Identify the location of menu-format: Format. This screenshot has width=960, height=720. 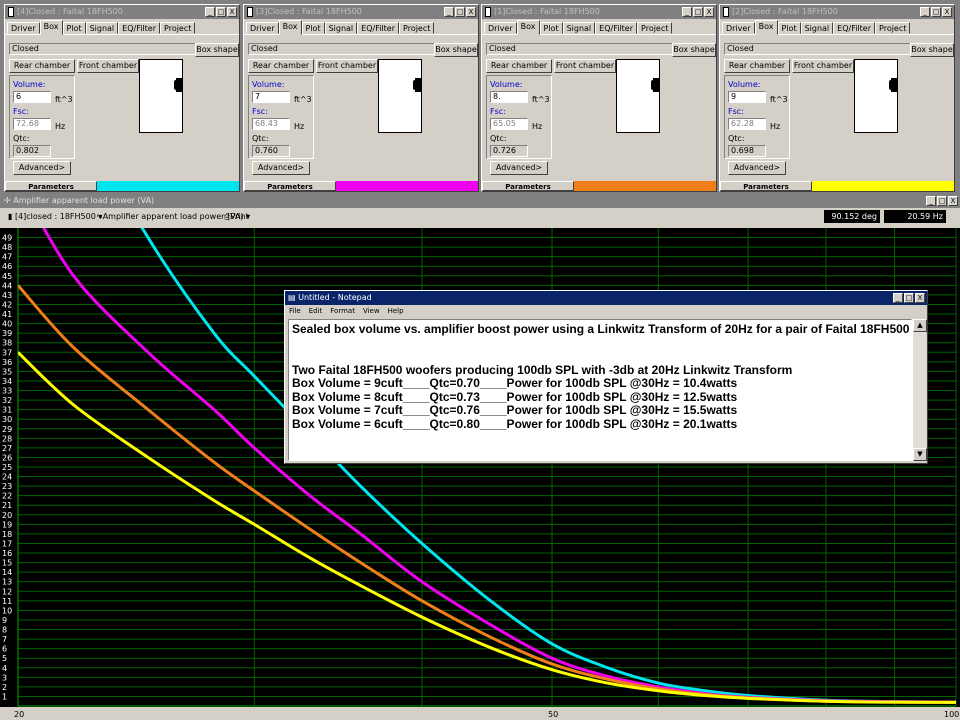
(342, 311).